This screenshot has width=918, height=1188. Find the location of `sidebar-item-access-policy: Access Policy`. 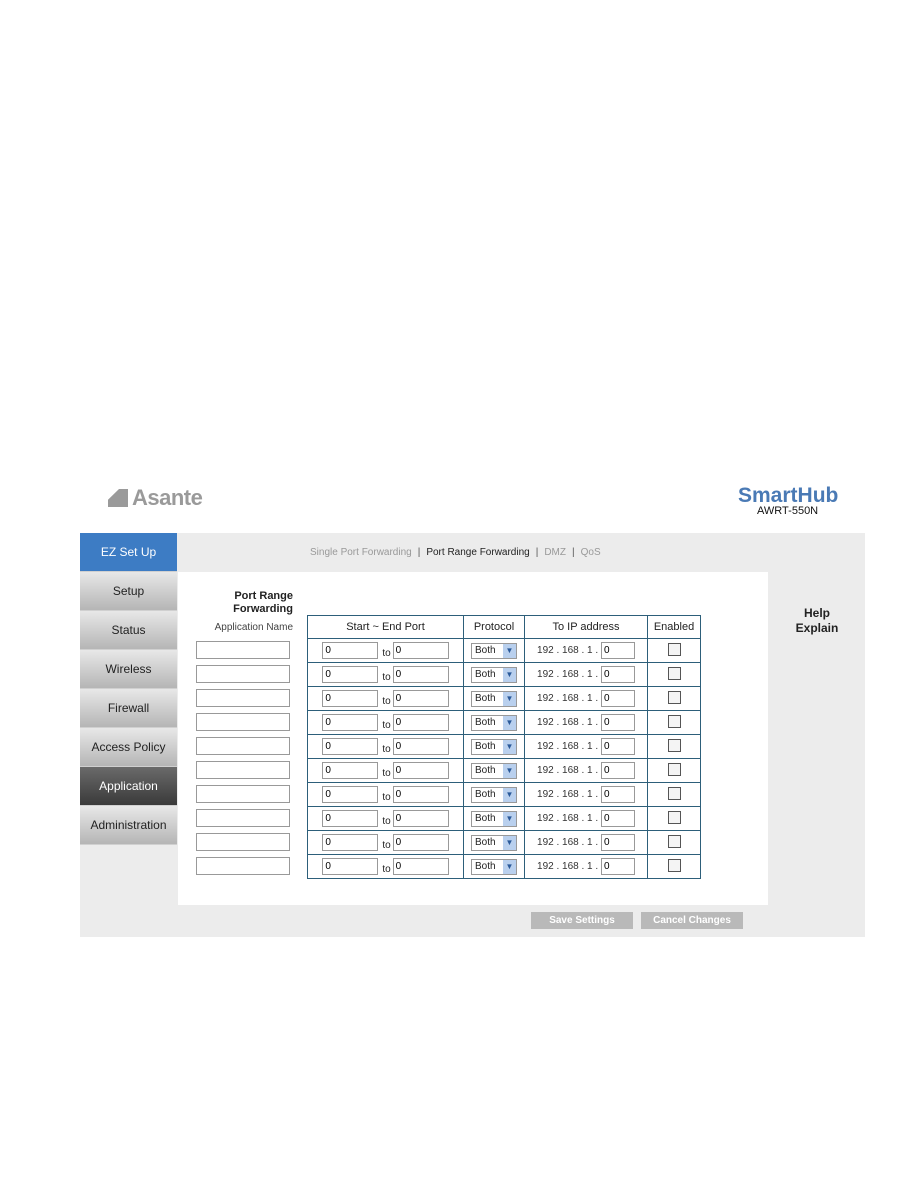

sidebar-item-access-policy: Access Policy is located at coordinates (128, 747).